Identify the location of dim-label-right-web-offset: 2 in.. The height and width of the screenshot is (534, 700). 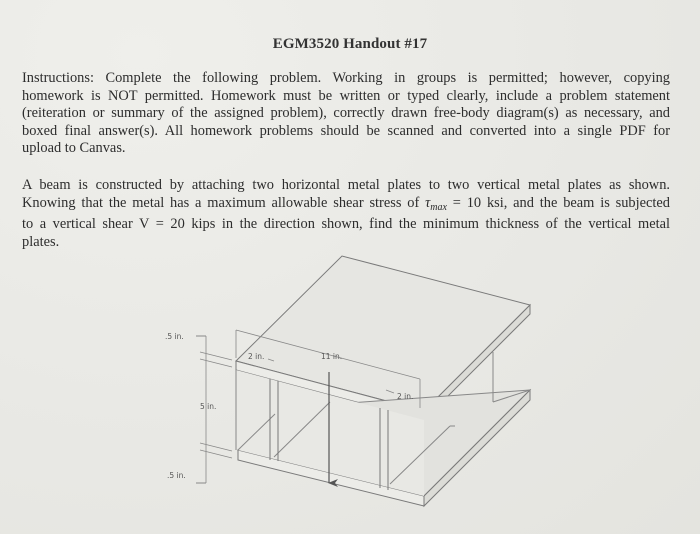
(405, 396).